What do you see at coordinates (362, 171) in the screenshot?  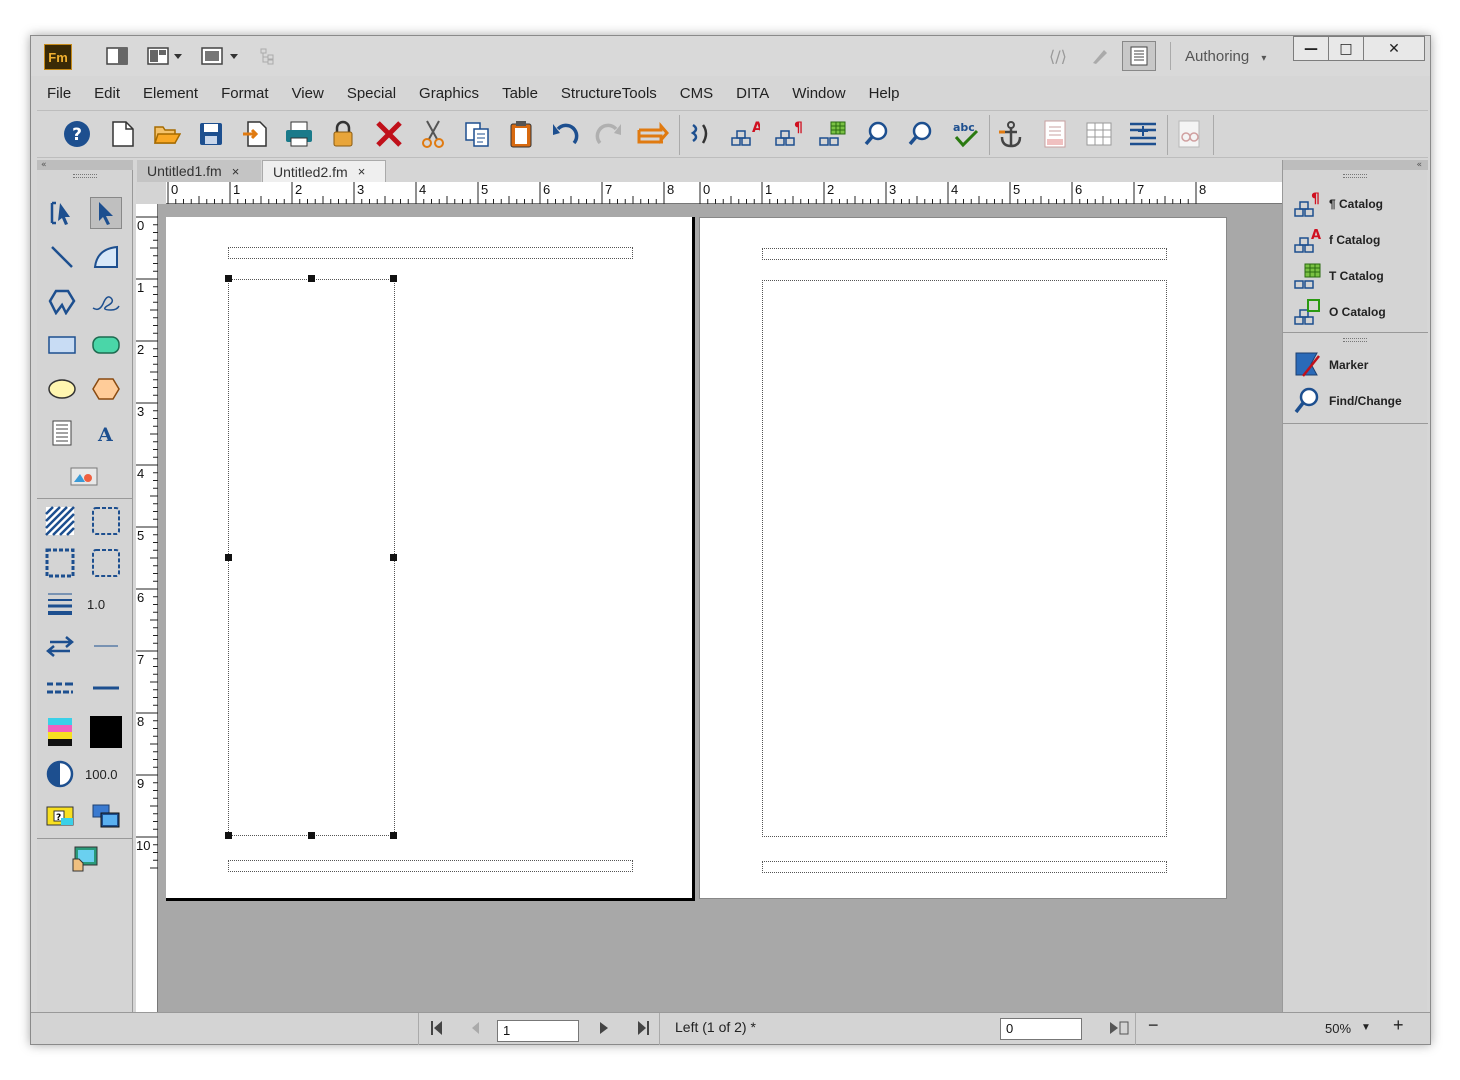 I see `tab-close-icon: ×` at bounding box center [362, 171].